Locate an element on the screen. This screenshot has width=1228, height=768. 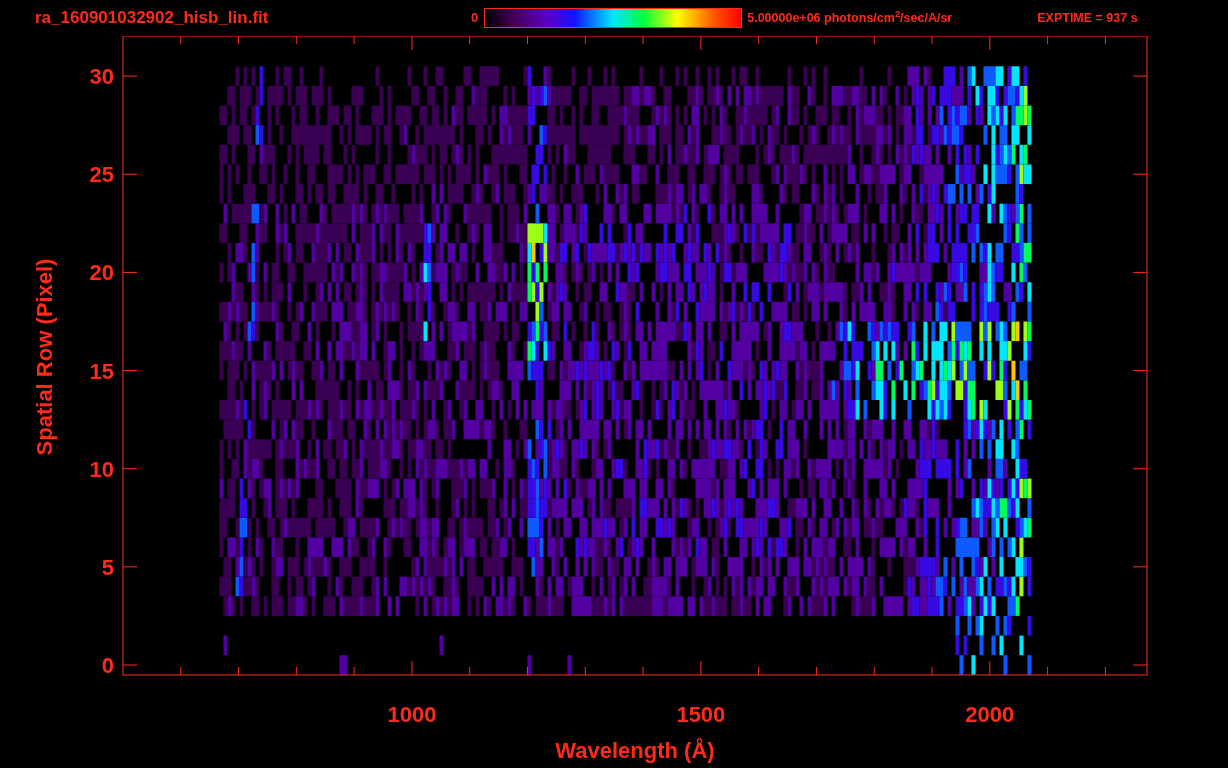
y-tick-label: 10 is located at coordinates (101, 469).